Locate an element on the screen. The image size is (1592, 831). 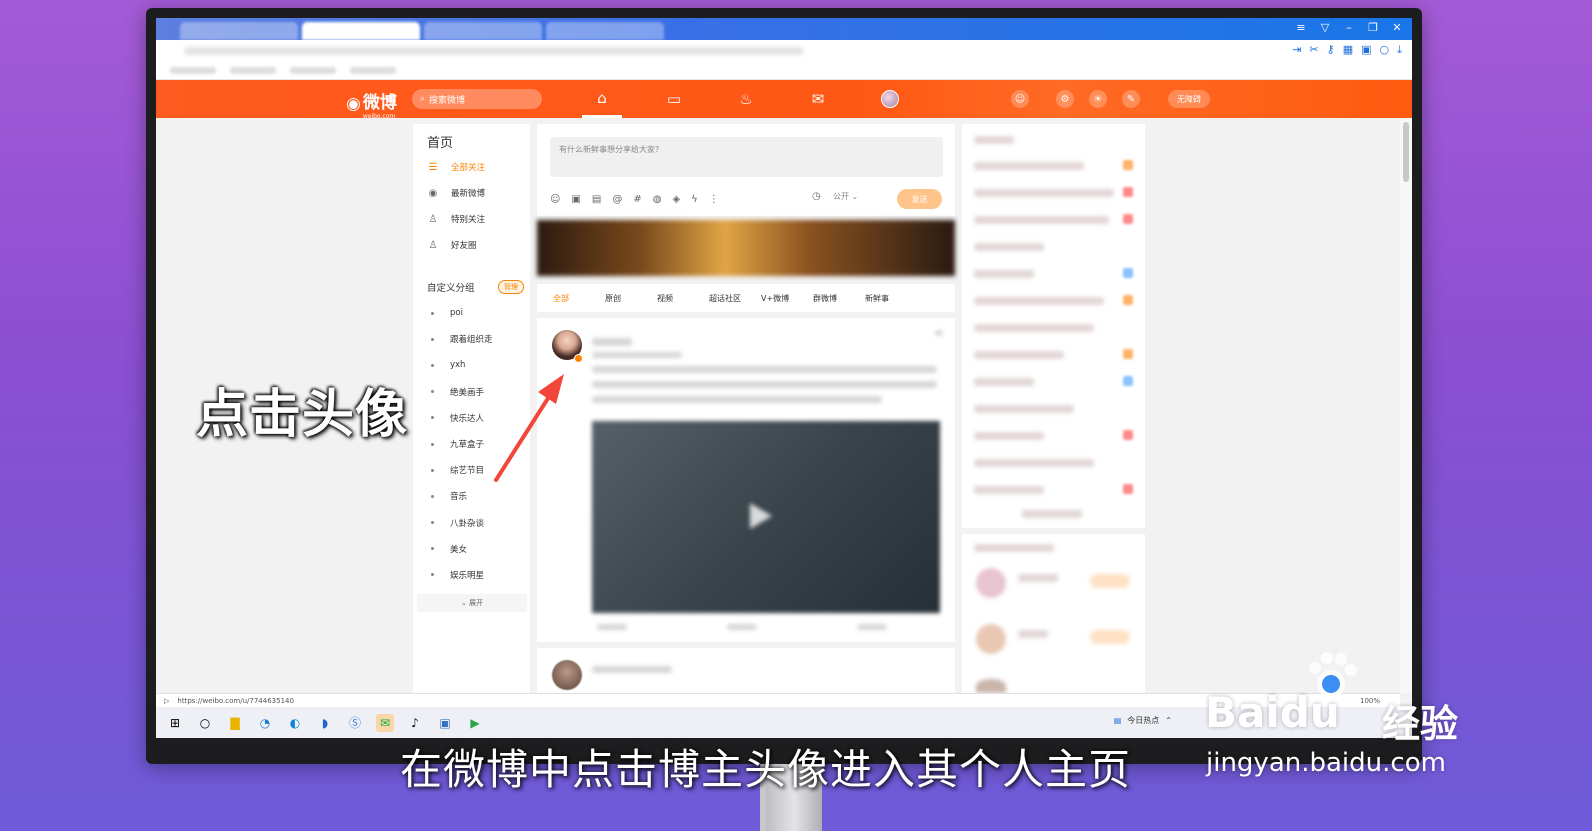
theme-icon: ☀ is located at coordinates (1098, 99).